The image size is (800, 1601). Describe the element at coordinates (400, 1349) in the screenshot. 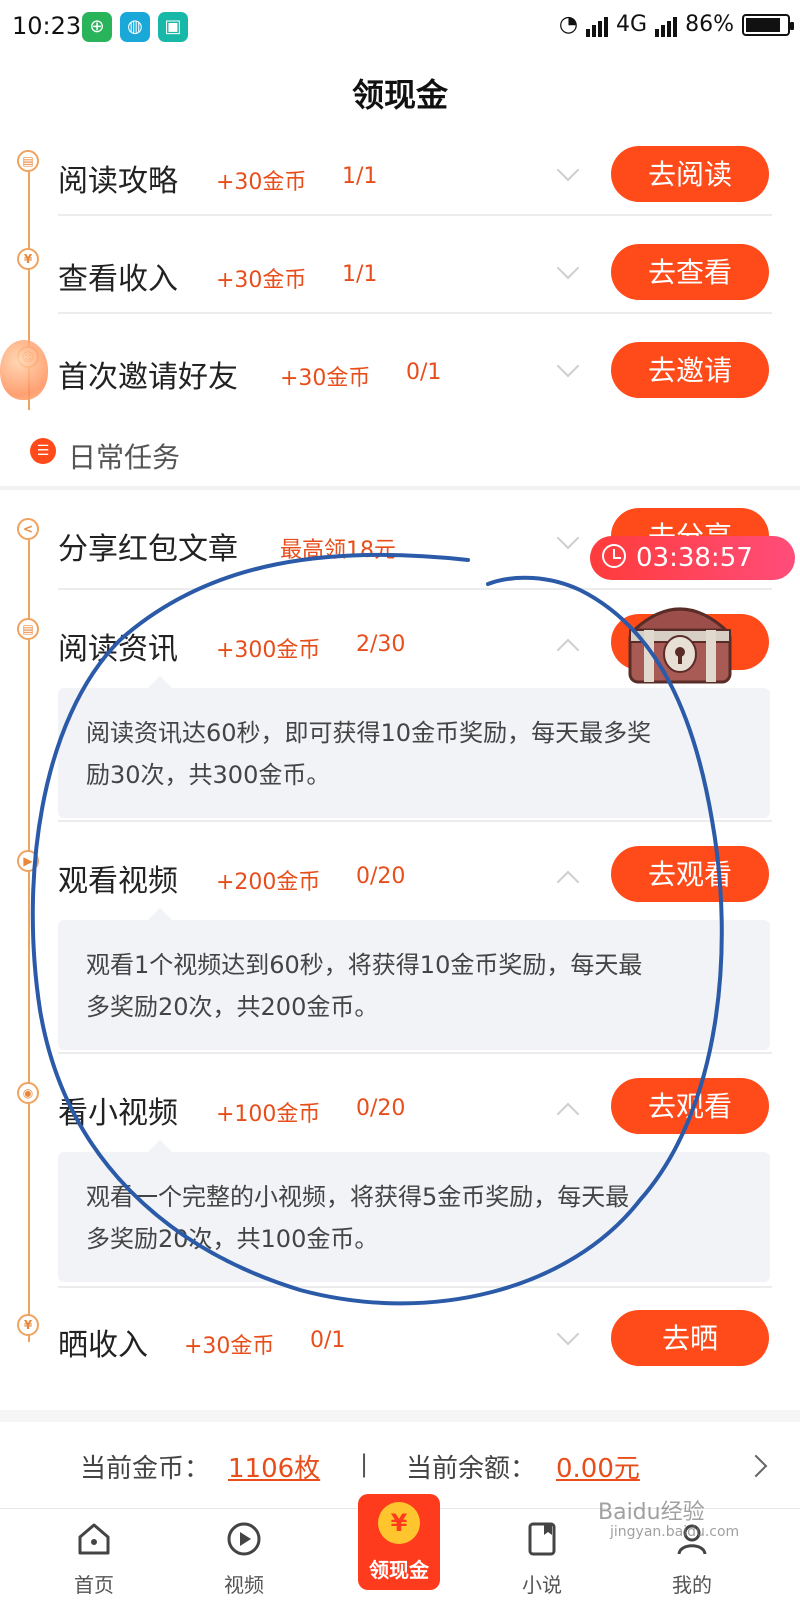

I see `task-row: ¥ 晒收入 +30金币 0/1 去晒` at that location.